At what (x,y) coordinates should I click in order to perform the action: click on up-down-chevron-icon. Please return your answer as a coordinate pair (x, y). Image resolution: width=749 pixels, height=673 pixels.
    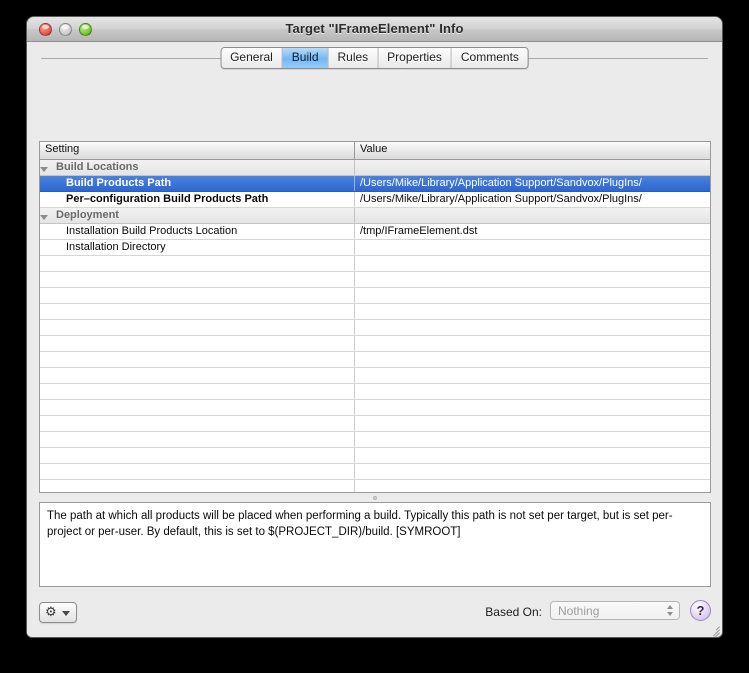
    Looking at the image, I should click on (670, 610).